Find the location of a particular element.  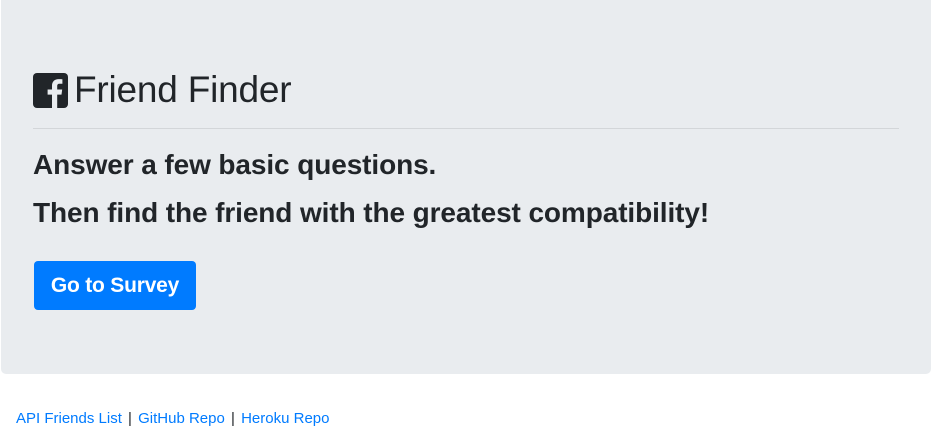

api-friends-list-link: API Friends List is located at coordinates (69, 418).